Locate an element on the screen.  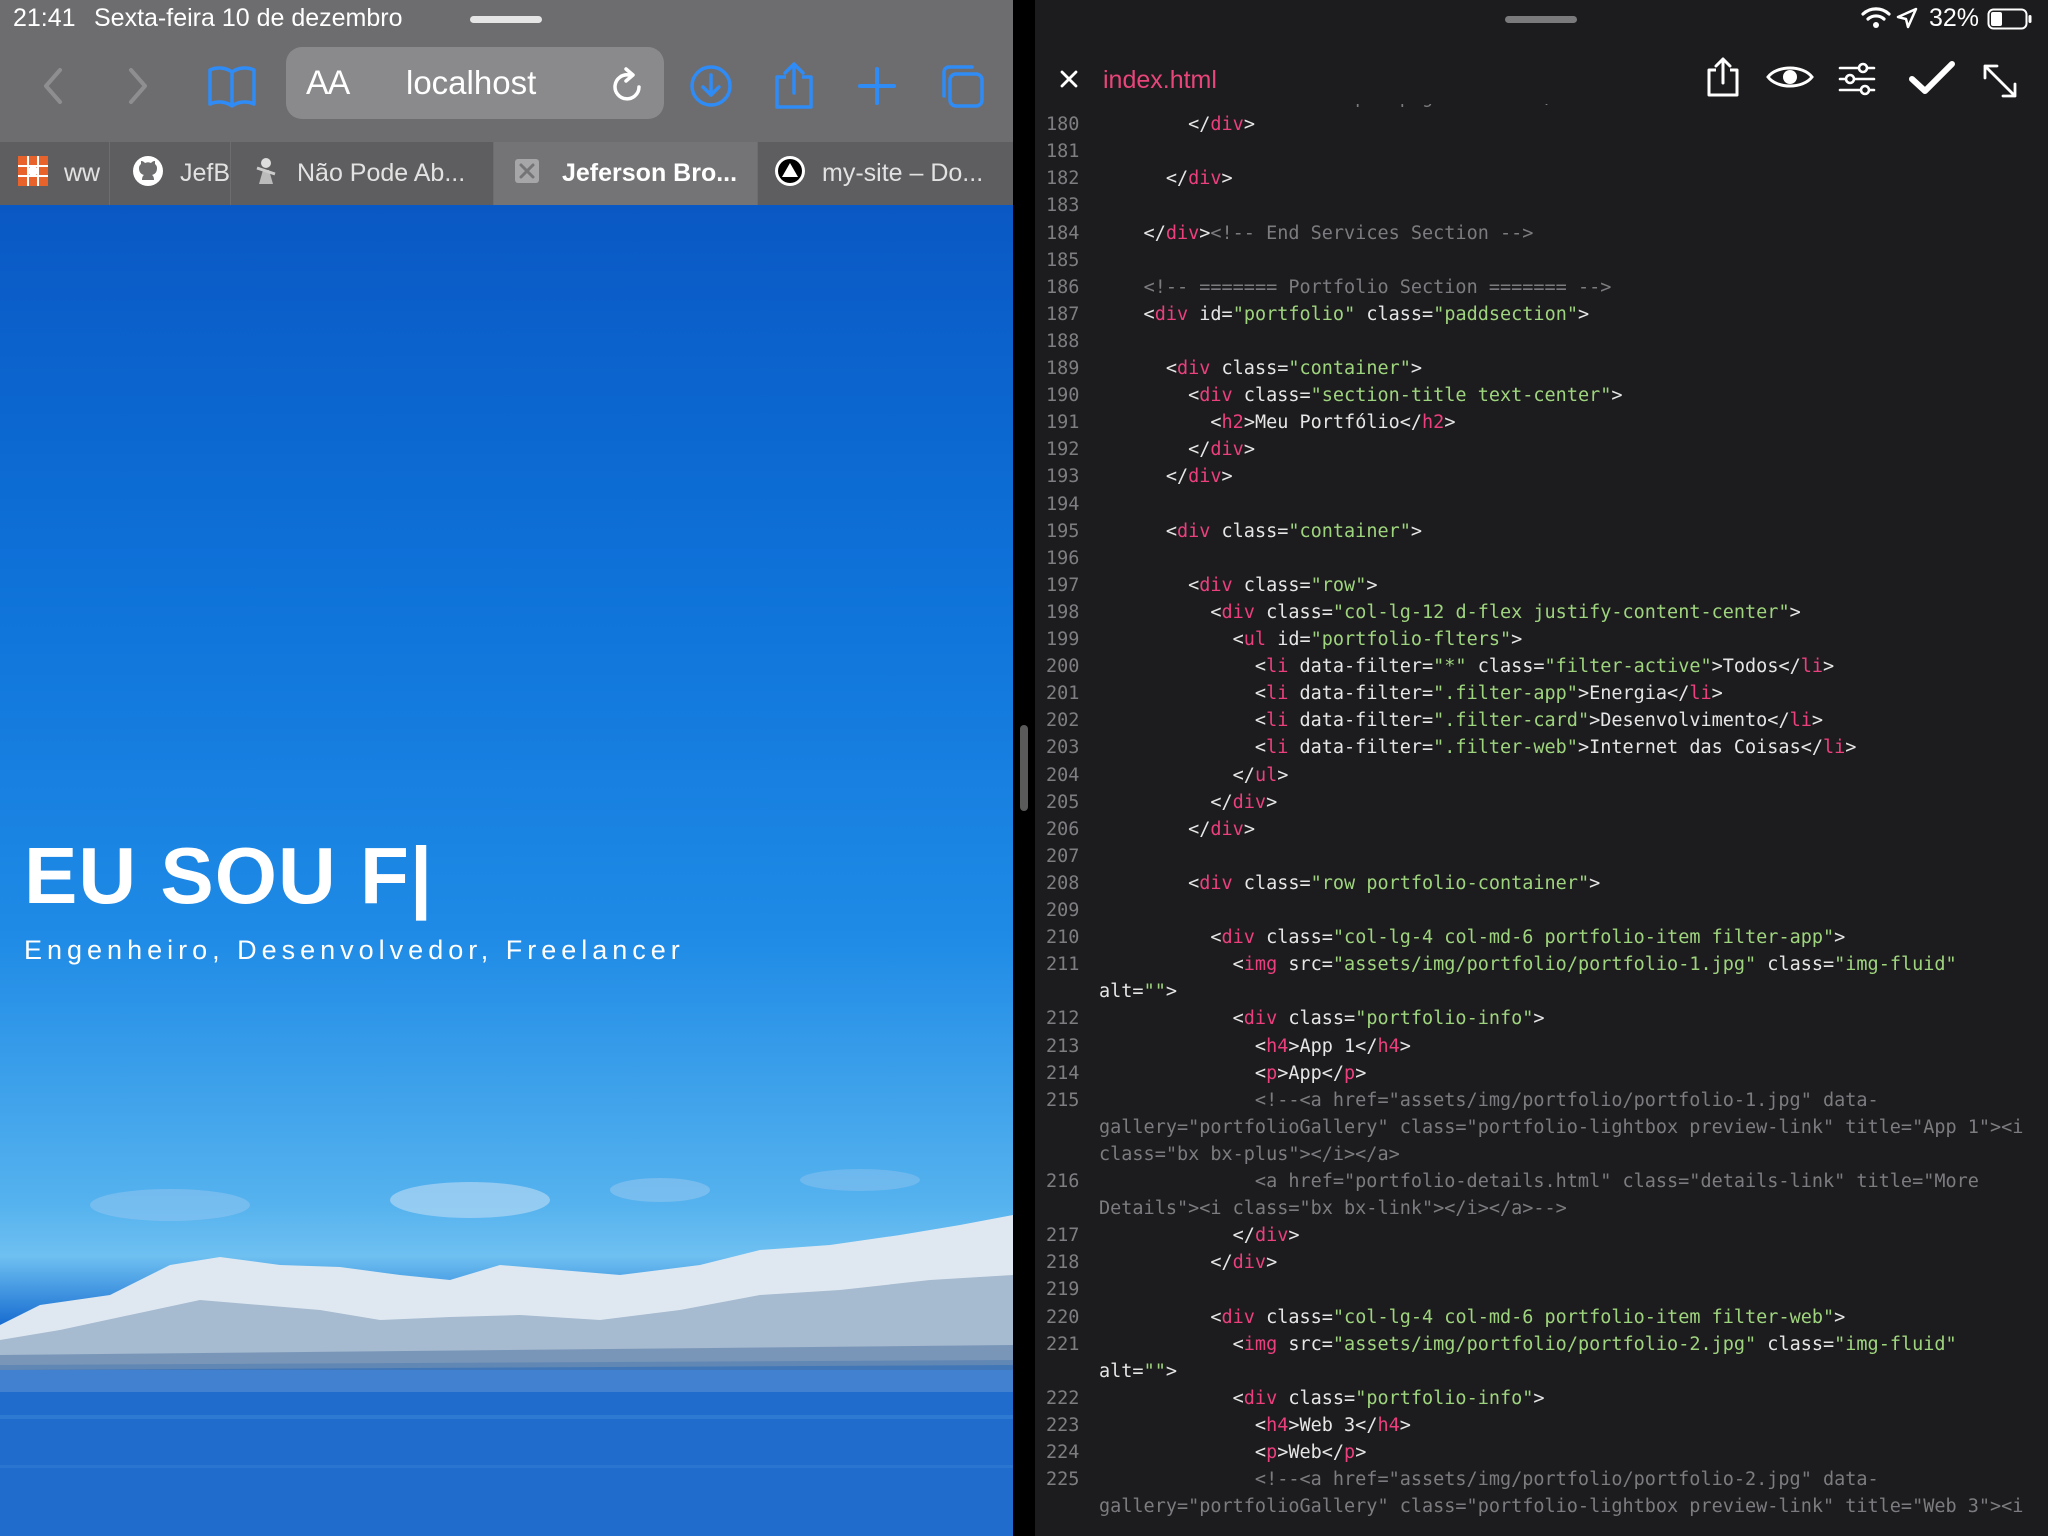
code-text: alt=""> is located at coordinates (1138, 1371).